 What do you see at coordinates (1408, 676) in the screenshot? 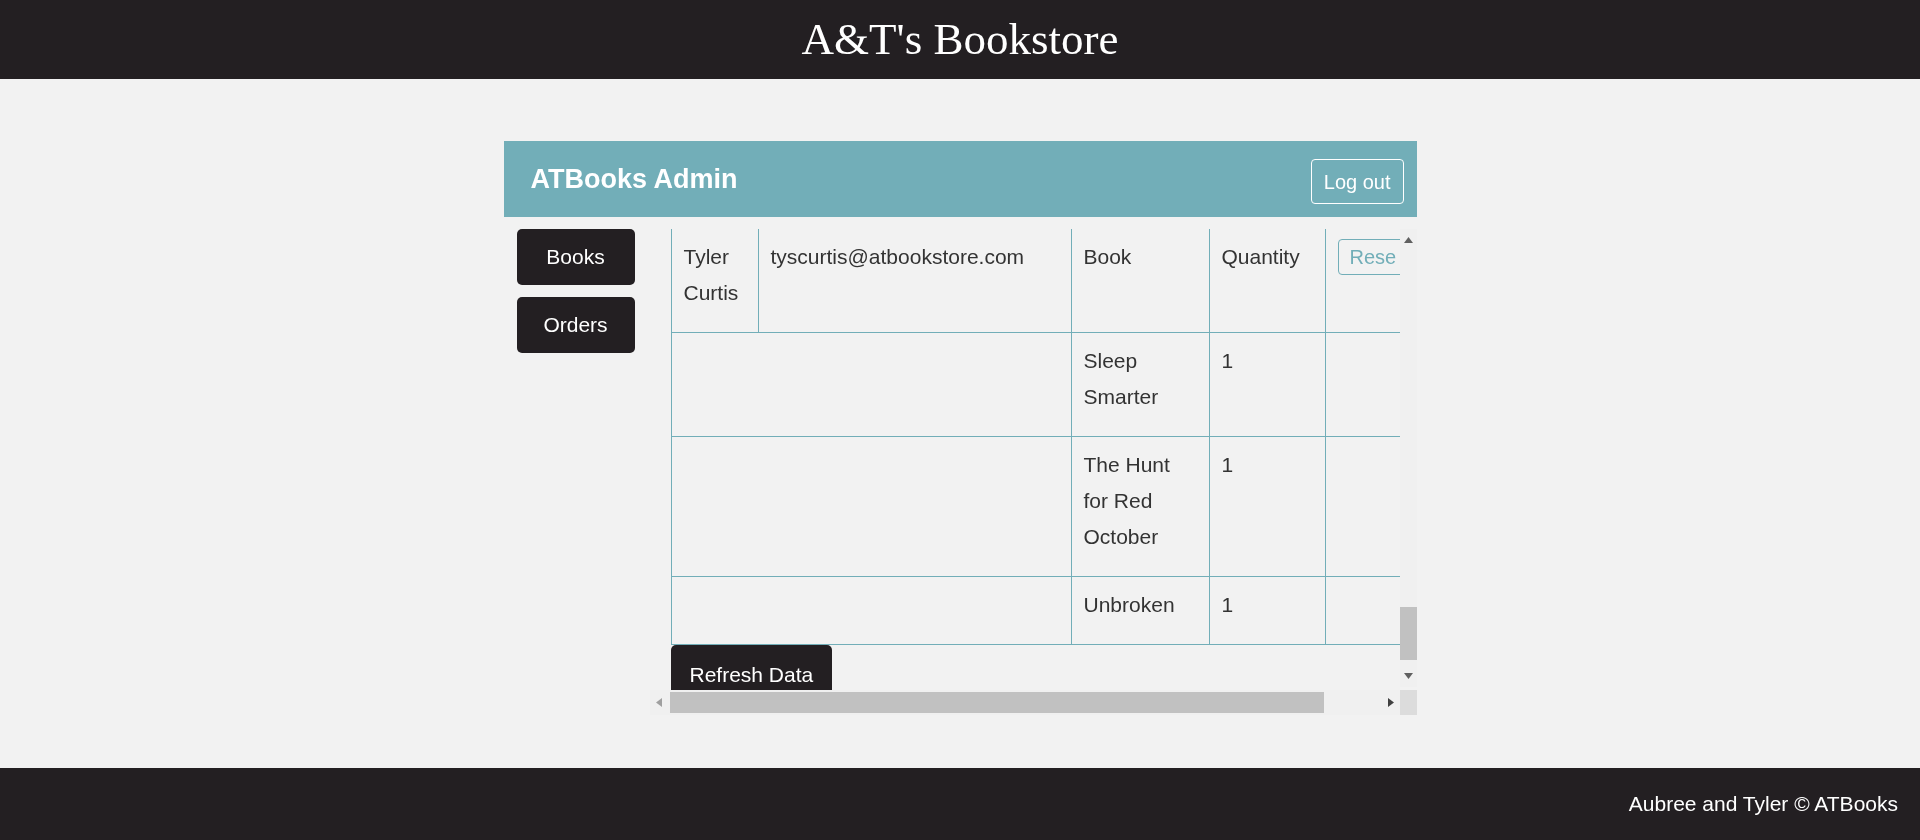
I see `scroll-down-icon` at bounding box center [1408, 676].